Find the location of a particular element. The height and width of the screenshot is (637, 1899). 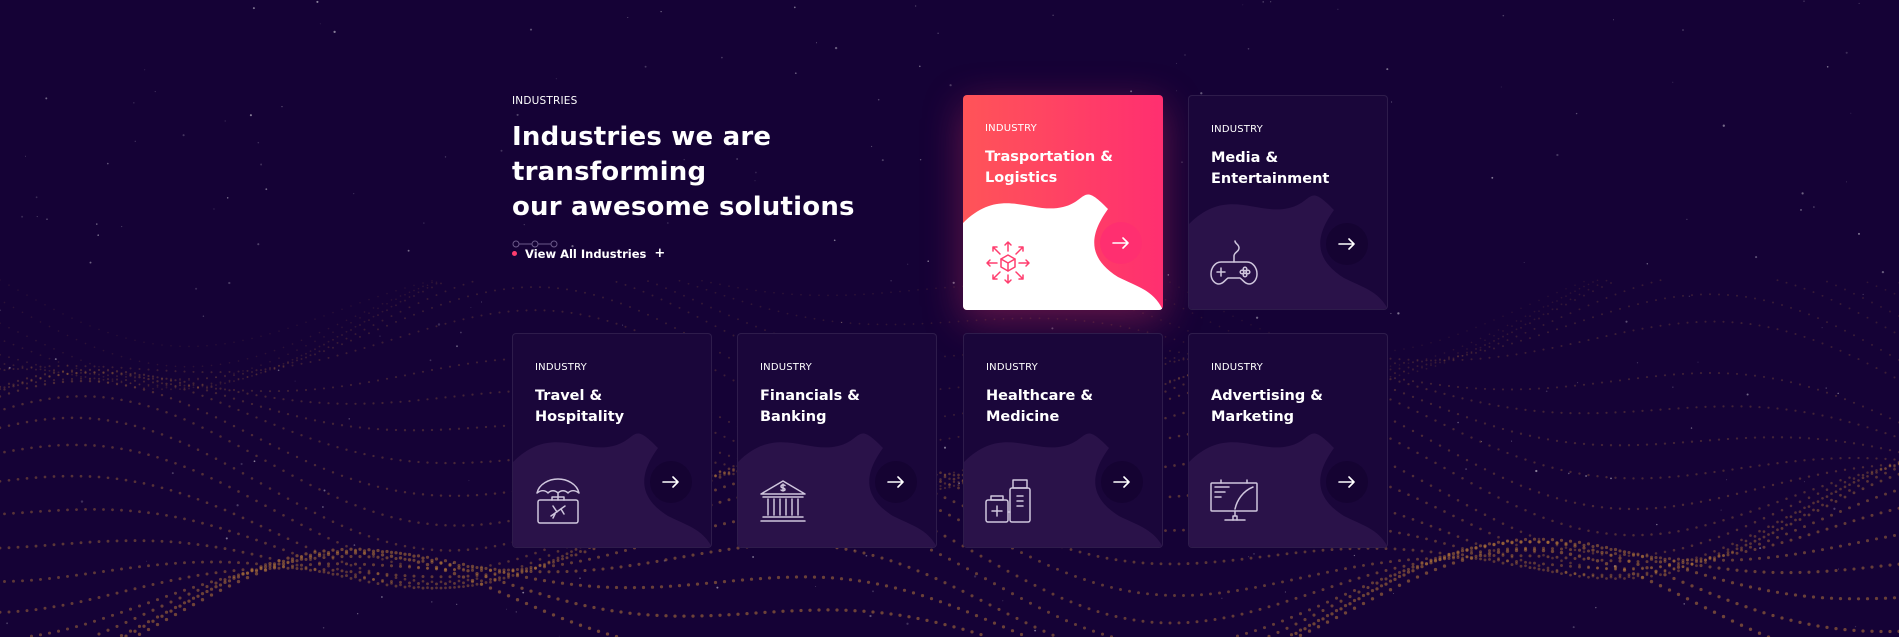

card-title-line-1: Trasportation & is located at coordinates (1049, 157).